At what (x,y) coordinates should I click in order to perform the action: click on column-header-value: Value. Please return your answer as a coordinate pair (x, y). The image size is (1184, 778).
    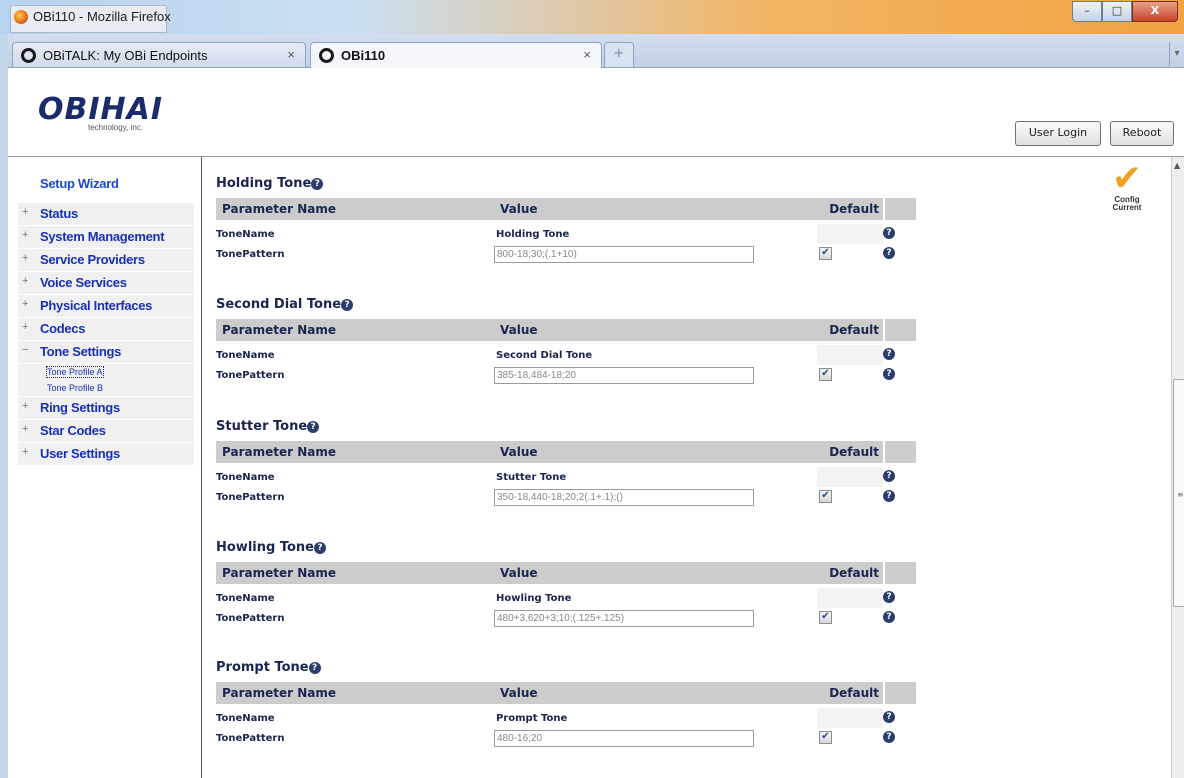
    Looking at the image, I should click on (655, 452).